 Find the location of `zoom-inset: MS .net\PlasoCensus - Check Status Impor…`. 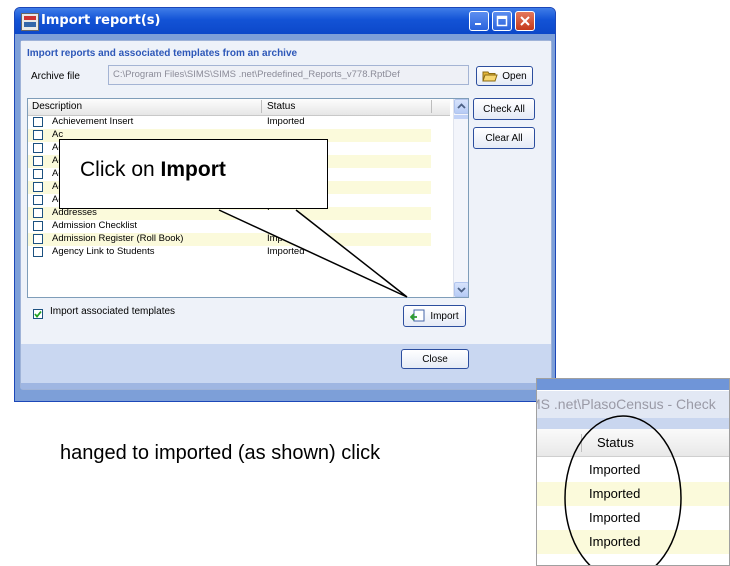

zoom-inset: MS .net\PlasoCensus - Check Status Impor… is located at coordinates (633, 472).